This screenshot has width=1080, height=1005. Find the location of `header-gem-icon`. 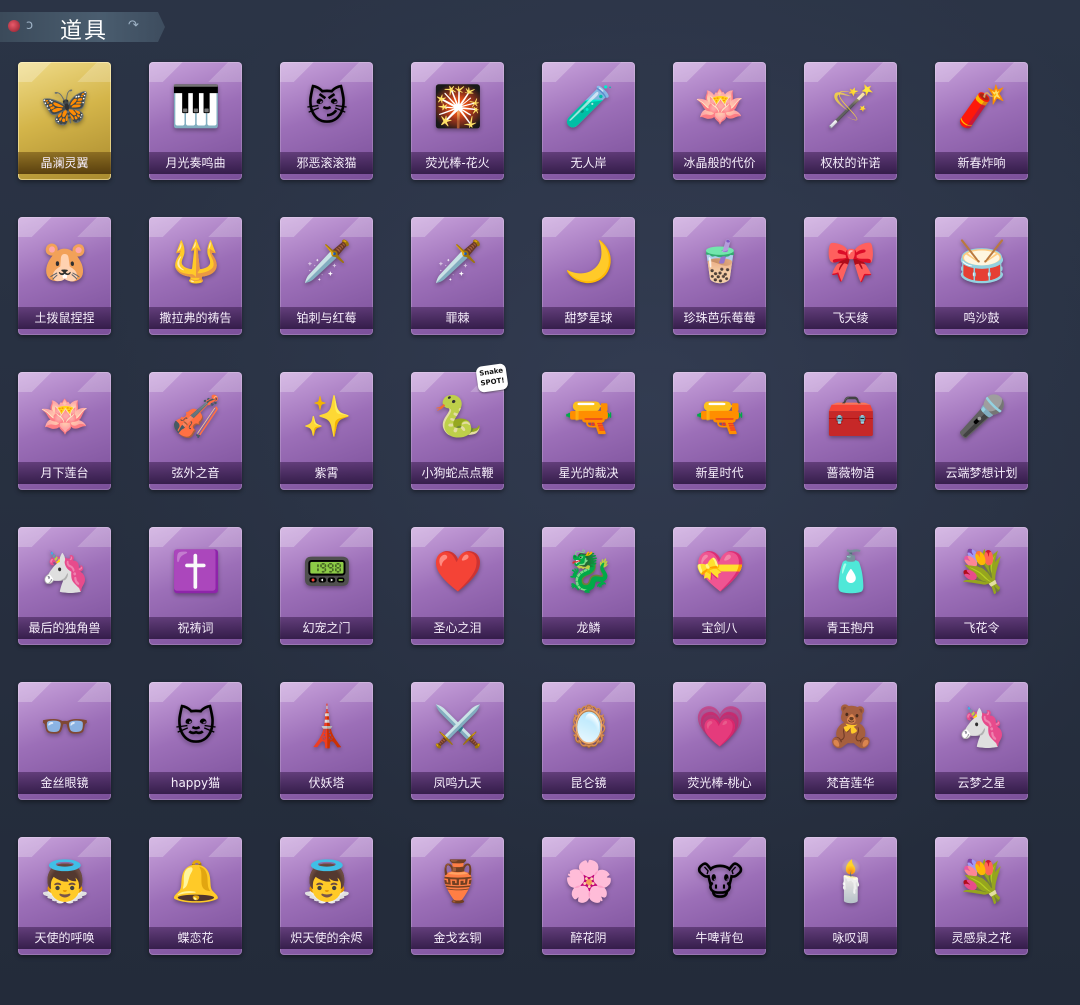

header-gem-icon is located at coordinates (14, 26).